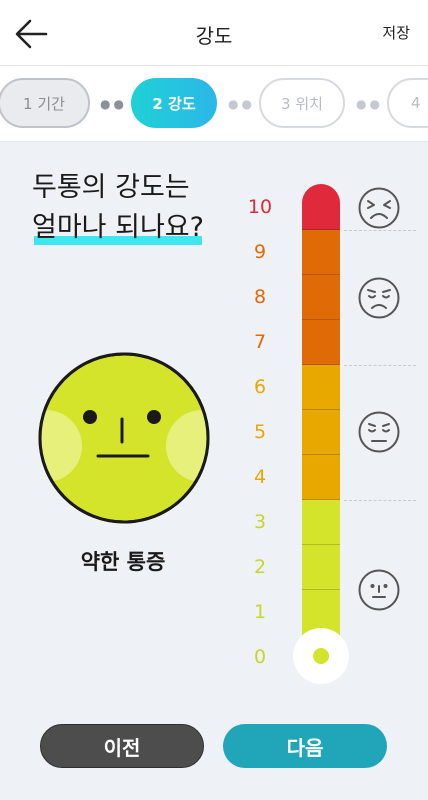 Image resolution: width=428 pixels, height=800 pixels. I want to click on scale-number-1: 1, so click(260, 612).